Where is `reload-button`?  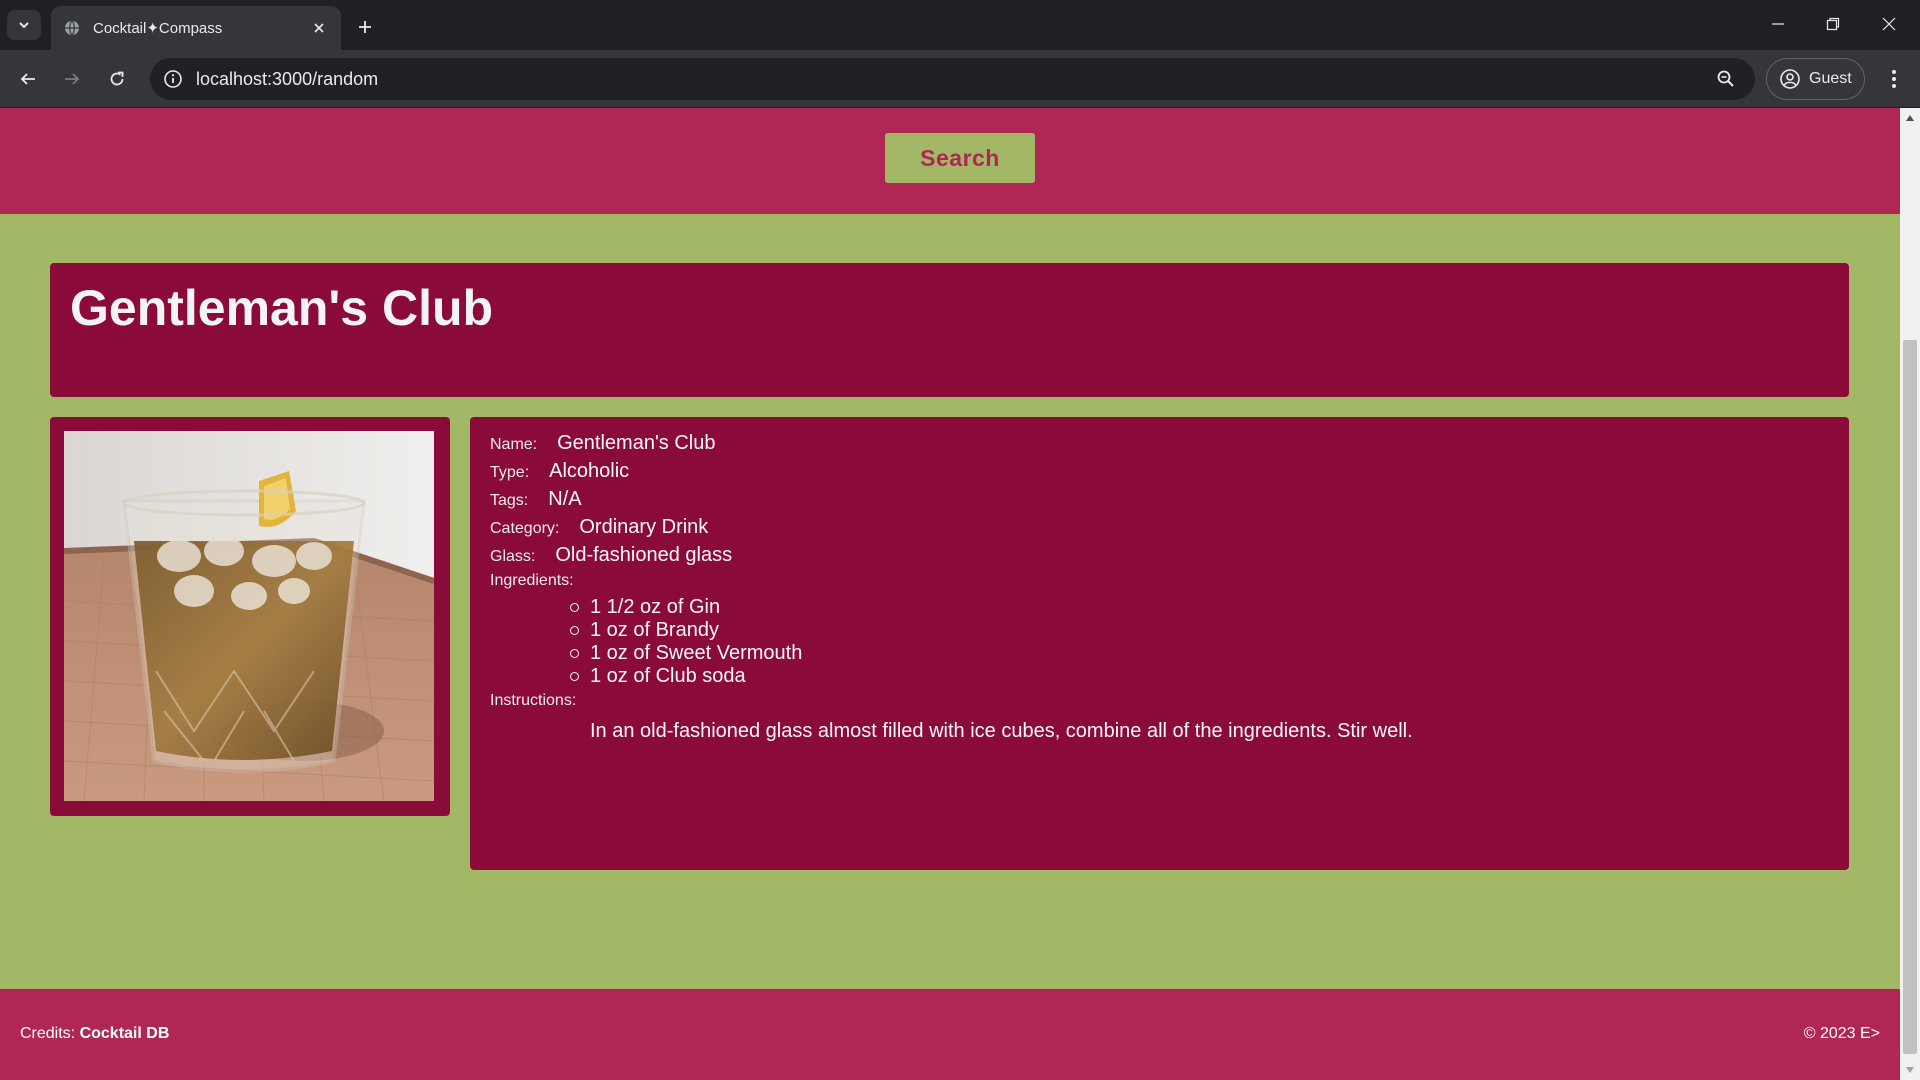 reload-button is located at coordinates (117, 79).